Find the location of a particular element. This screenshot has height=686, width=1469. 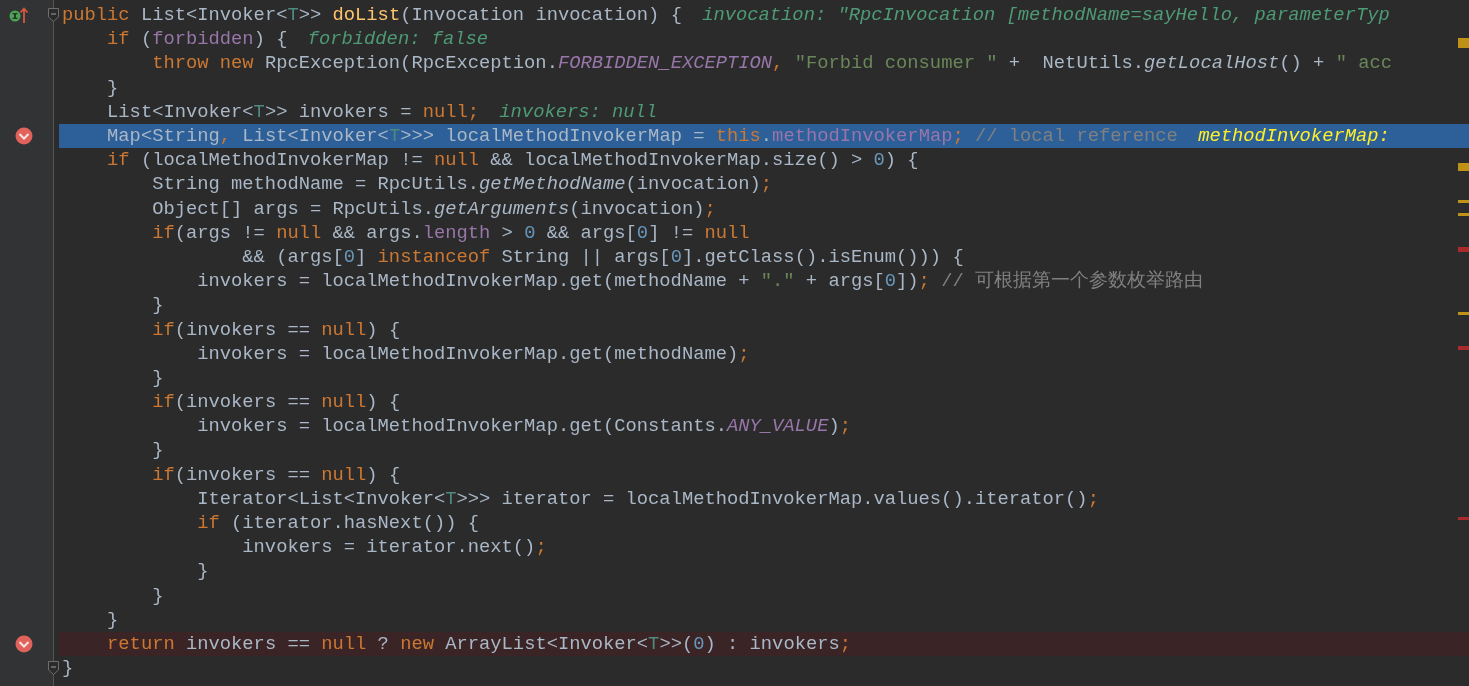

implements-method-icon is located at coordinates (20, 15).